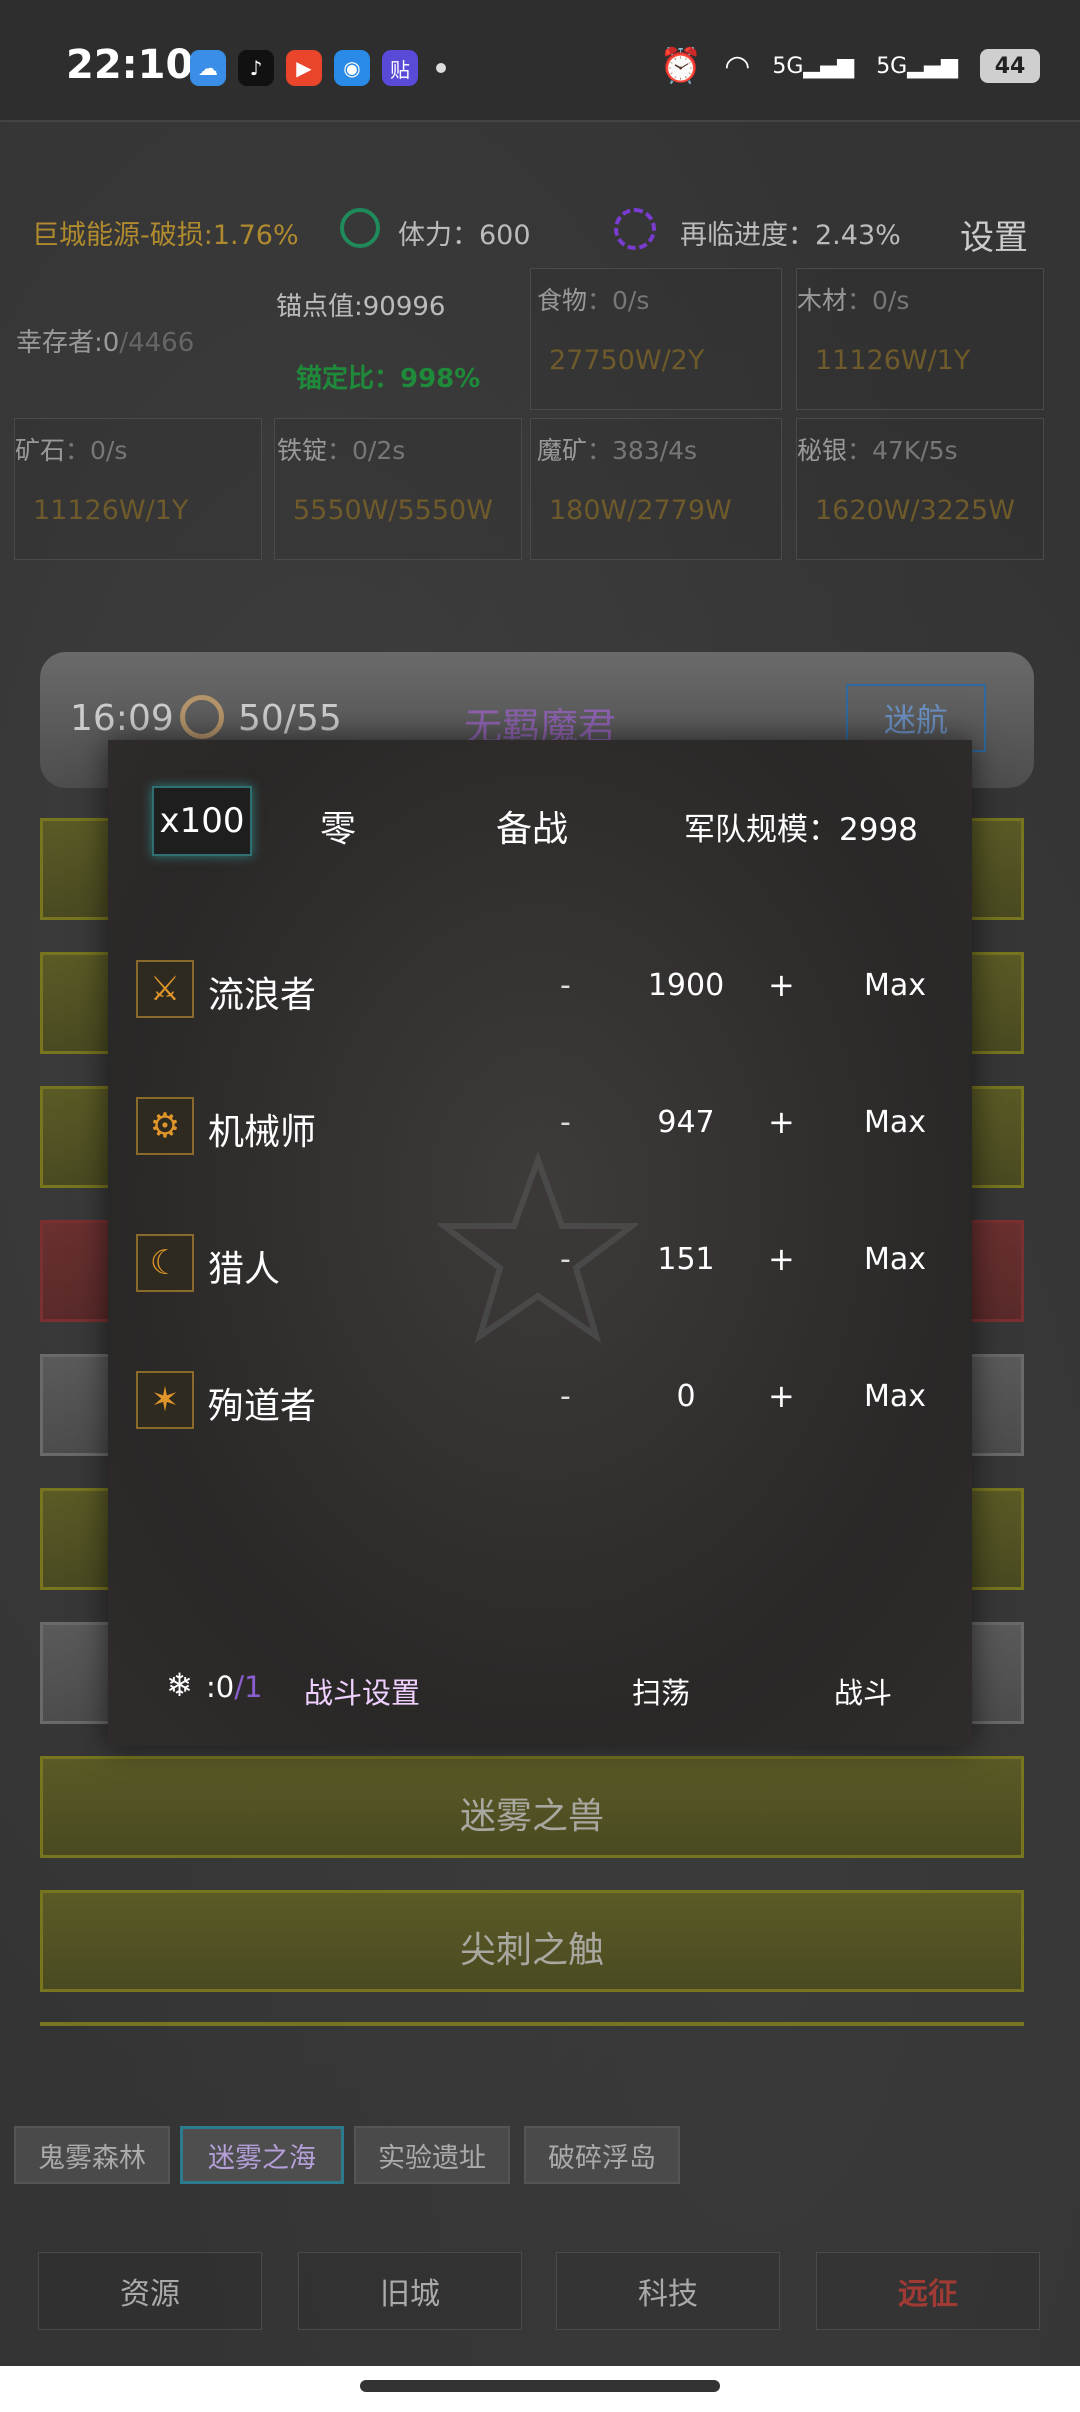 The width and height of the screenshot is (1080, 2412). Describe the element at coordinates (531, 1816) in the screenshot. I see `stage-label: 迷雾之兽` at that location.